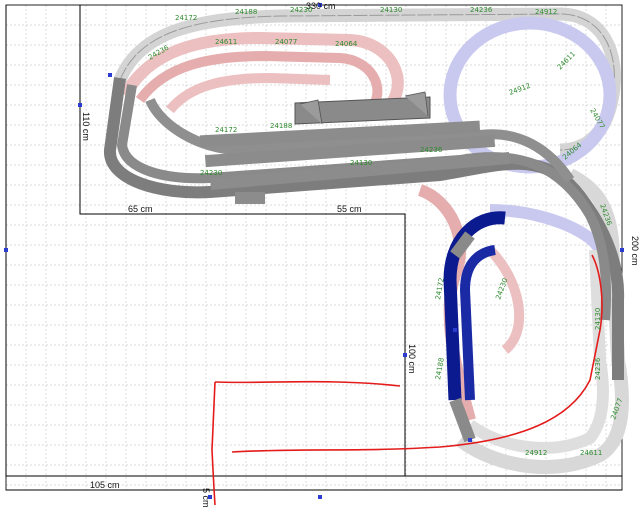 The height and width of the screenshot is (507, 640). What do you see at coordinates (635, 251) in the screenshot?
I see `dim-right-height: 200 cm` at bounding box center [635, 251].